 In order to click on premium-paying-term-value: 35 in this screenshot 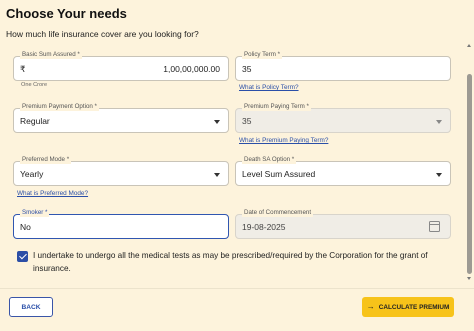, I will do `click(247, 121)`.